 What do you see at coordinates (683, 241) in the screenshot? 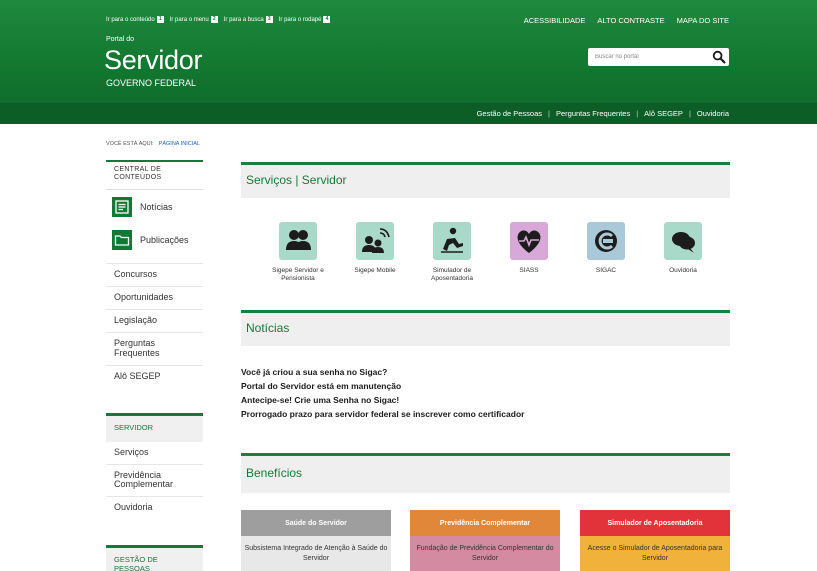
I see `chat-bubbles-icon` at bounding box center [683, 241].